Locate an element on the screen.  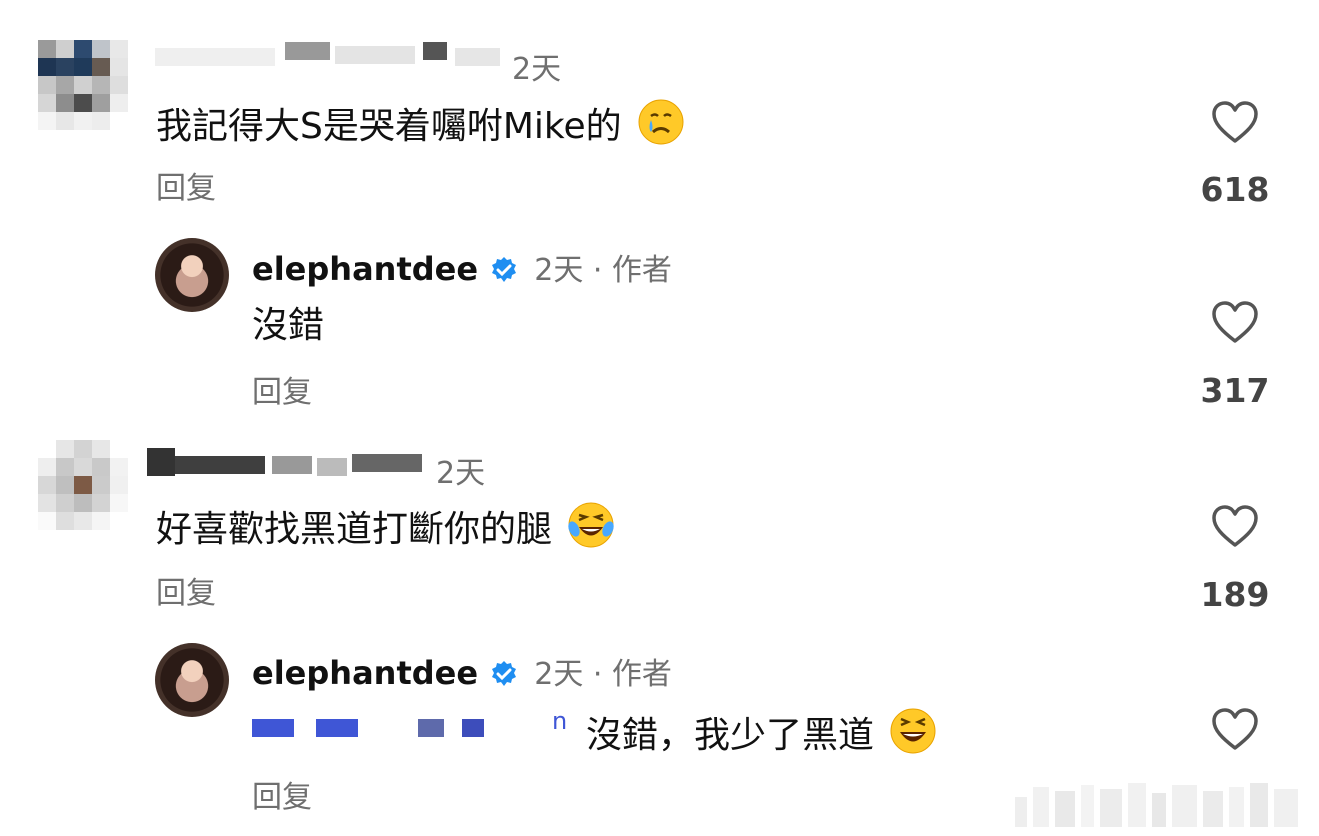
reply-2-avatar is located at coordinates (192, 680).